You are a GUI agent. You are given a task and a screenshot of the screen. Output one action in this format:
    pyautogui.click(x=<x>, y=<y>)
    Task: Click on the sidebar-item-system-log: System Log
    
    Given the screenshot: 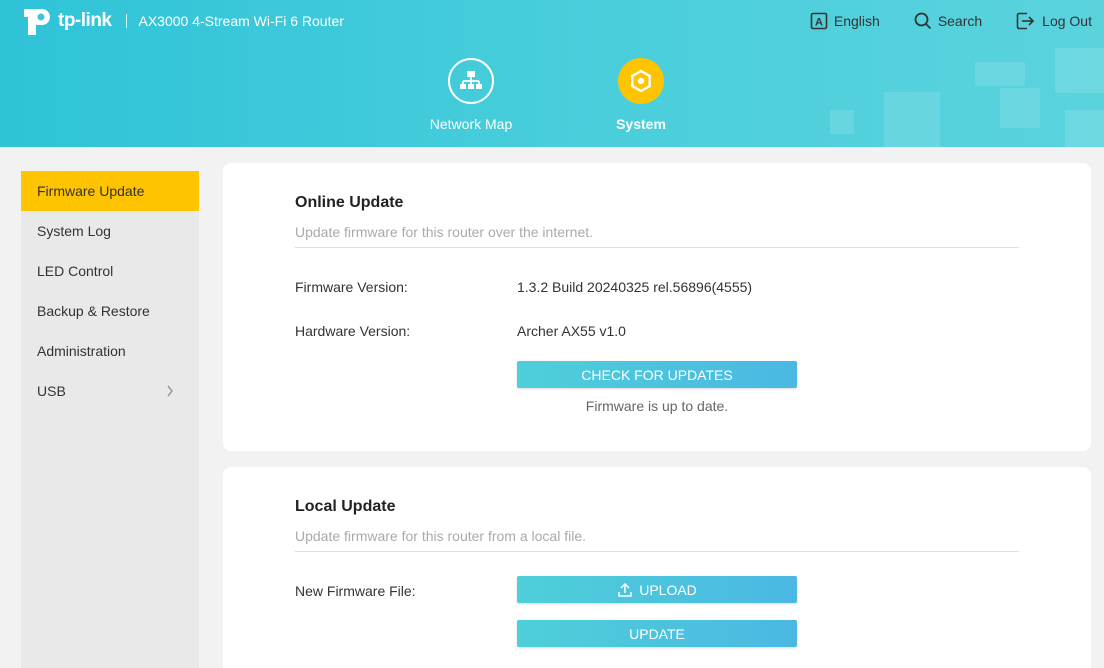 What is the action you would take?
    pyautogui.click(x=110, y=231)
    